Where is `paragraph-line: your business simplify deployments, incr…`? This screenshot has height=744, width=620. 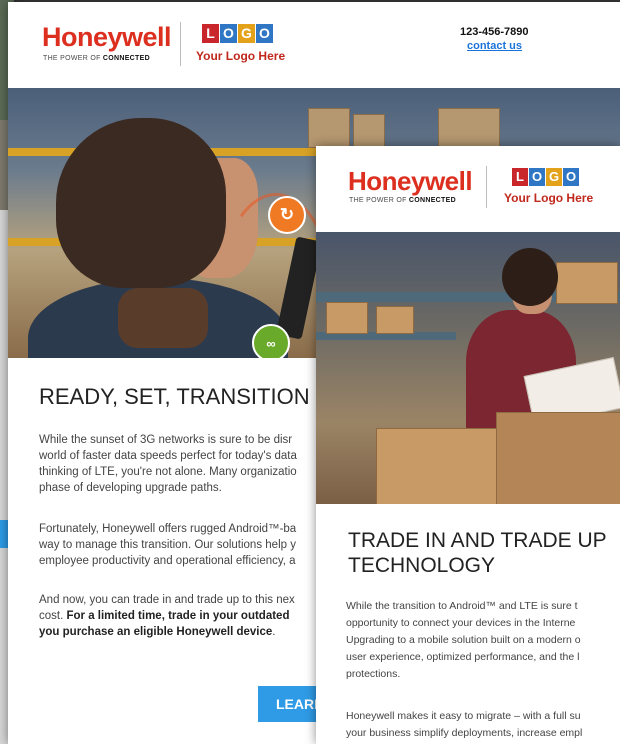
paragraph-line: your business simplify deployments, incr… is located at coordinates (464, 733).